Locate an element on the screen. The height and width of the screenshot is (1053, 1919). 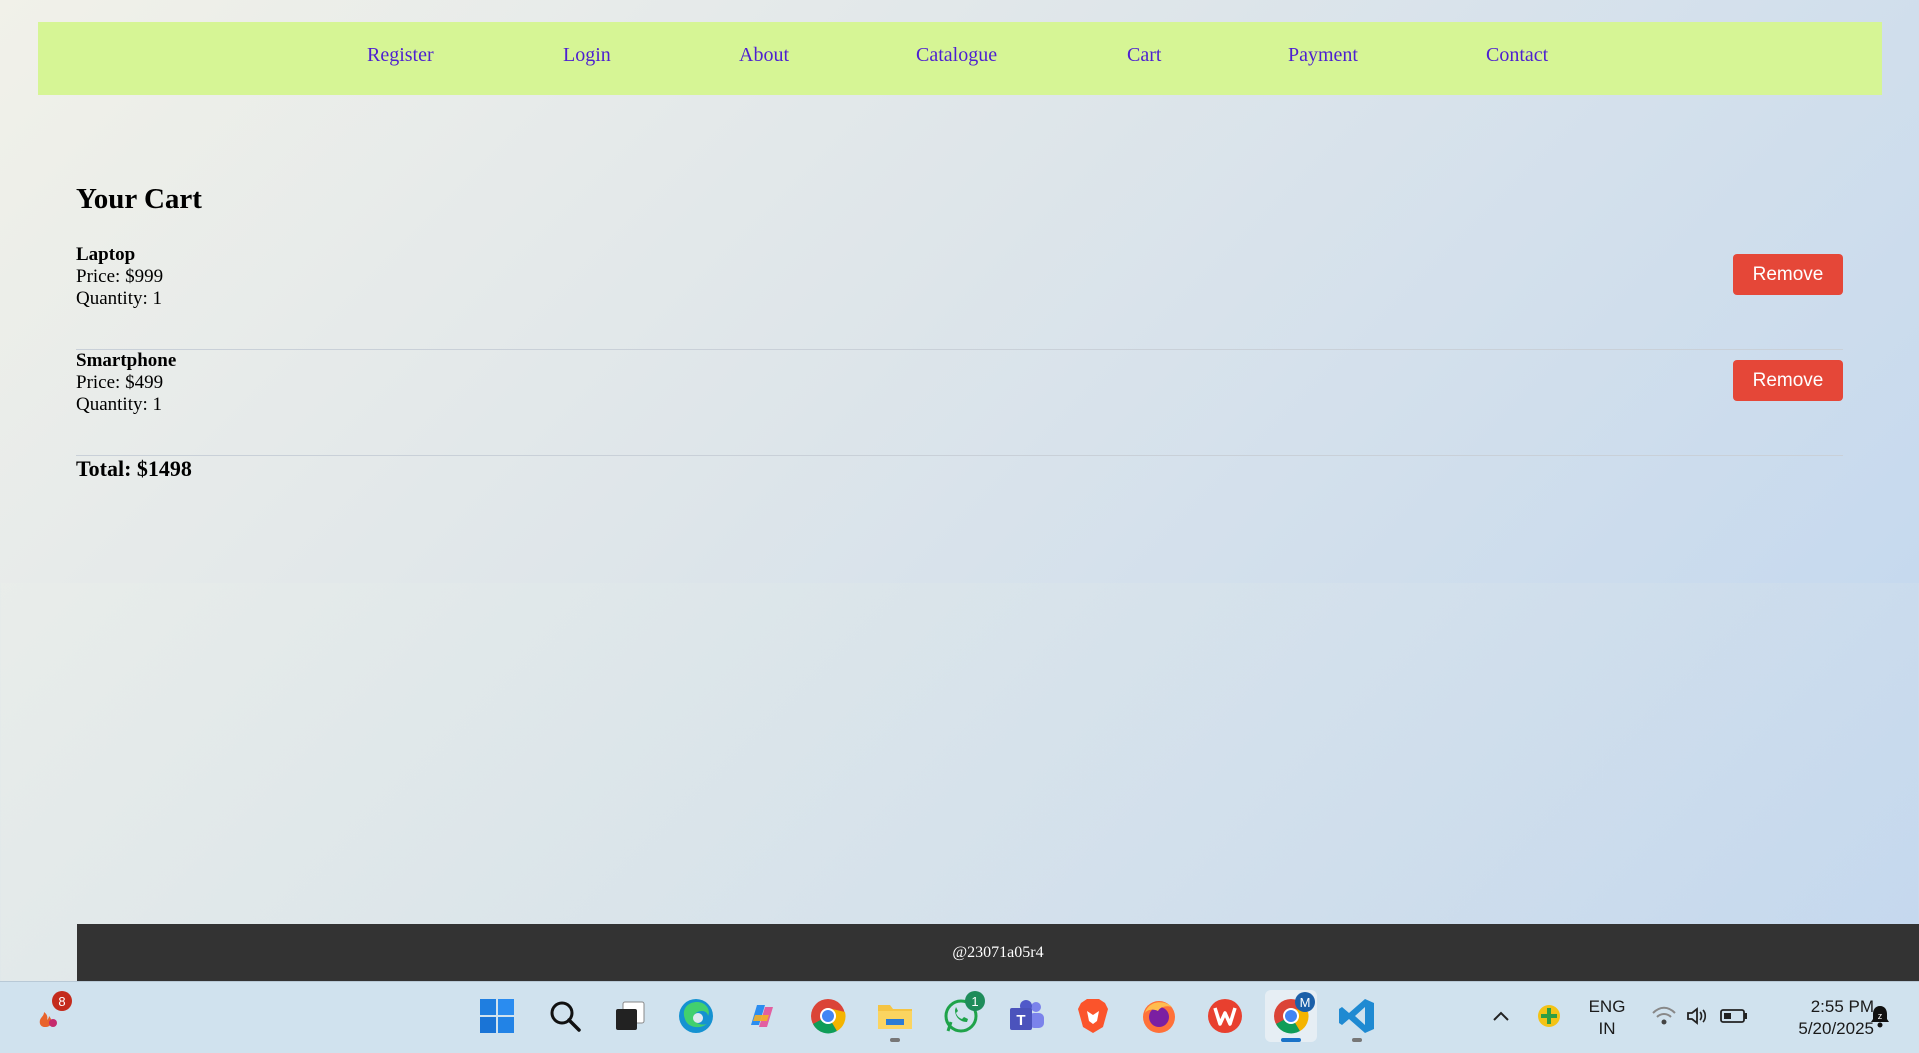
nav-link-cart: Cart is located at coordinates (1144, 55).